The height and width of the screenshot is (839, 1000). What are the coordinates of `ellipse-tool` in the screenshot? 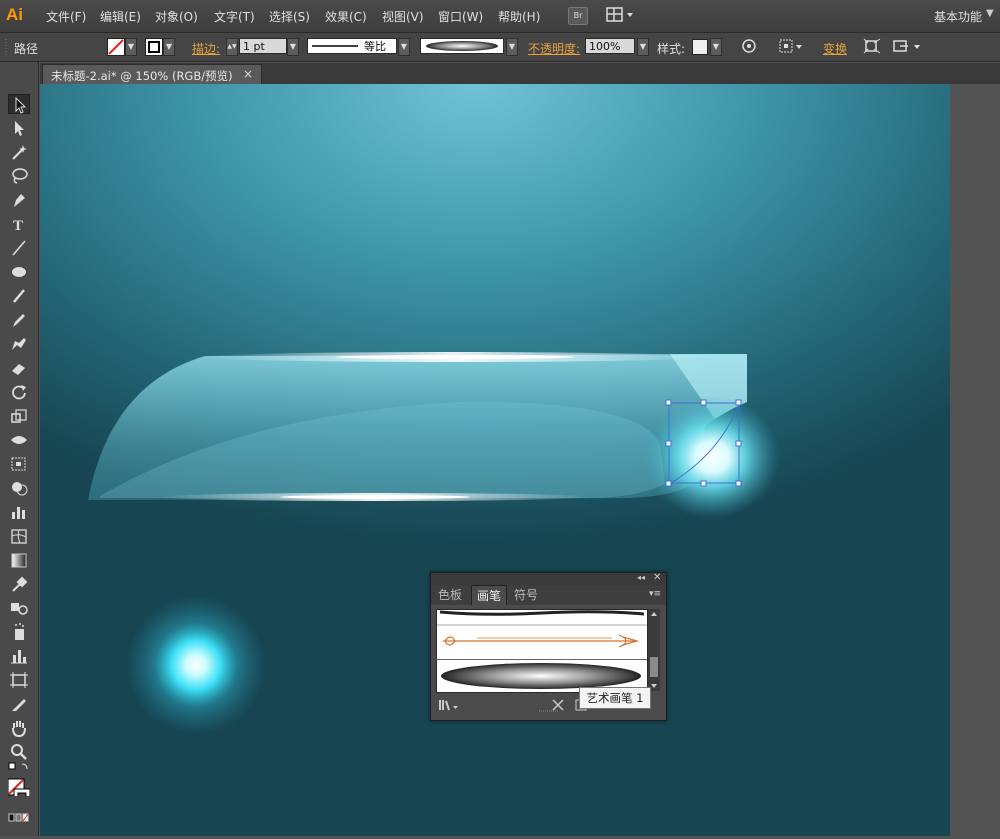 It's located at (19, 272).